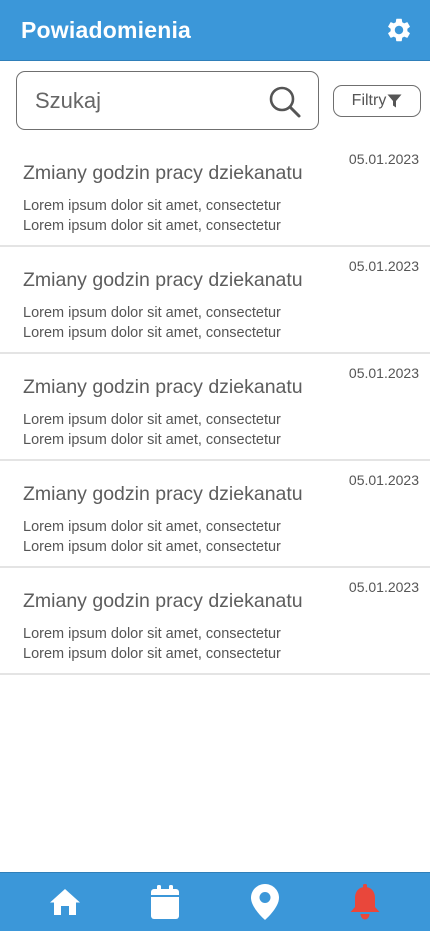 The height and width of the screenshot is (931, 430). I want to click on search-box, so click(167, 100).